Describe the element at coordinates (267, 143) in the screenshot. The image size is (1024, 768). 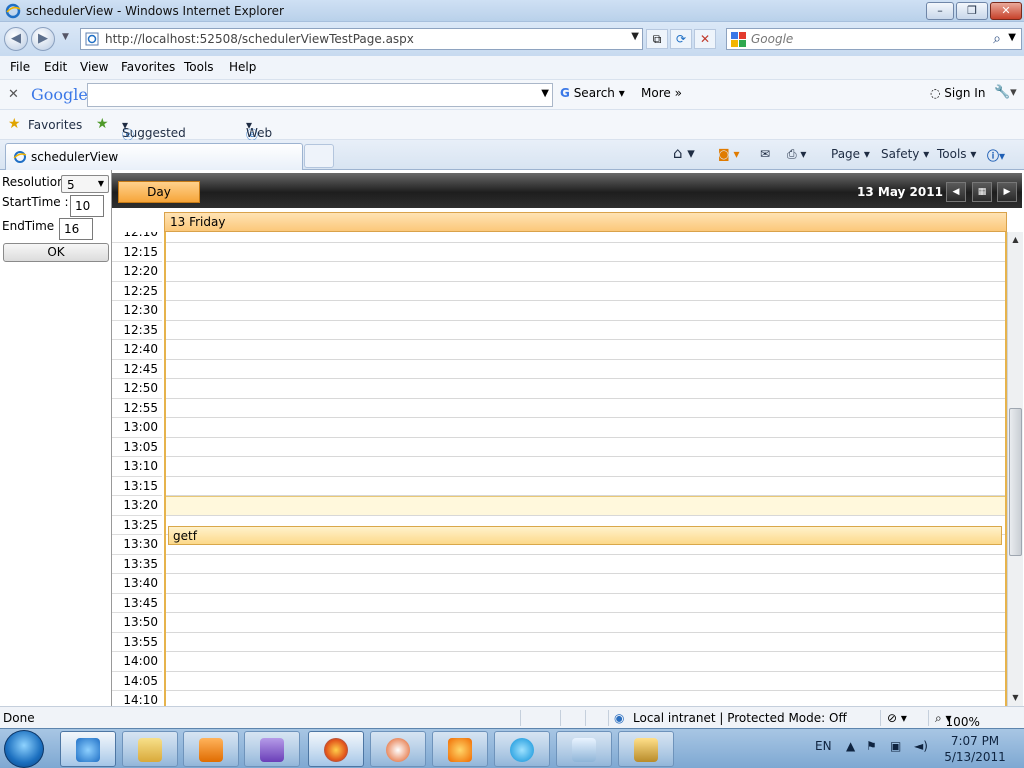
I see `web-slice-gallery-link: ⓔ Web Slice Gallery ▾` at that location.